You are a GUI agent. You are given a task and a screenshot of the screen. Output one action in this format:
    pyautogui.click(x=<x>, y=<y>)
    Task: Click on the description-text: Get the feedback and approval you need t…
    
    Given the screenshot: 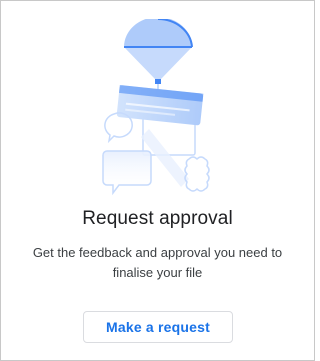 What is the action you would take?
    pyautogui.click(x=157, y=262)
    